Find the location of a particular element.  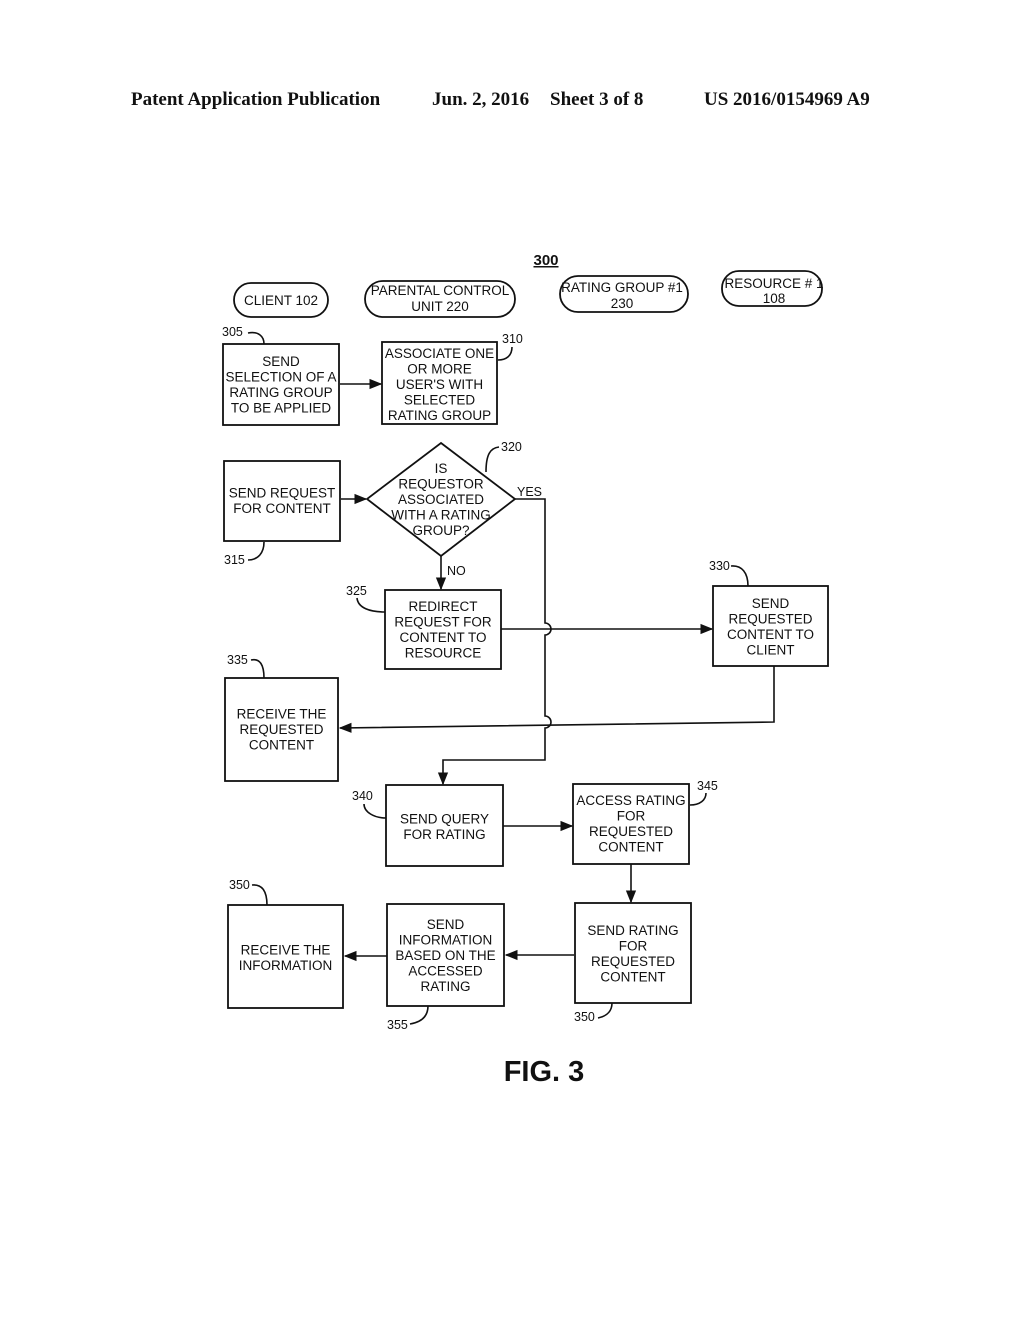

lane-label: 108 is located at coordinates (774, 298).